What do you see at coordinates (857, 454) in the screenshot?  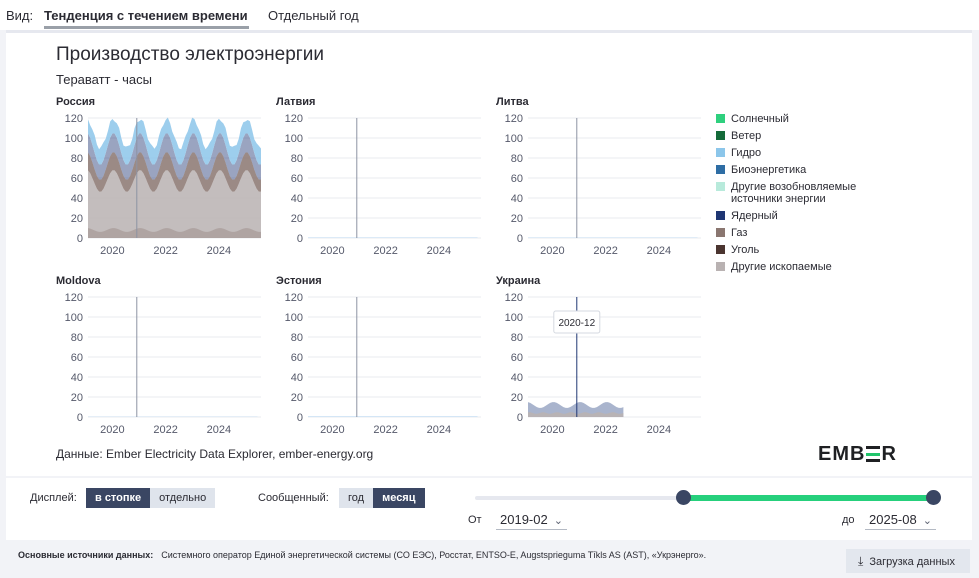 I see `ember-logo: EMB R` at bounding box center [857, 454].